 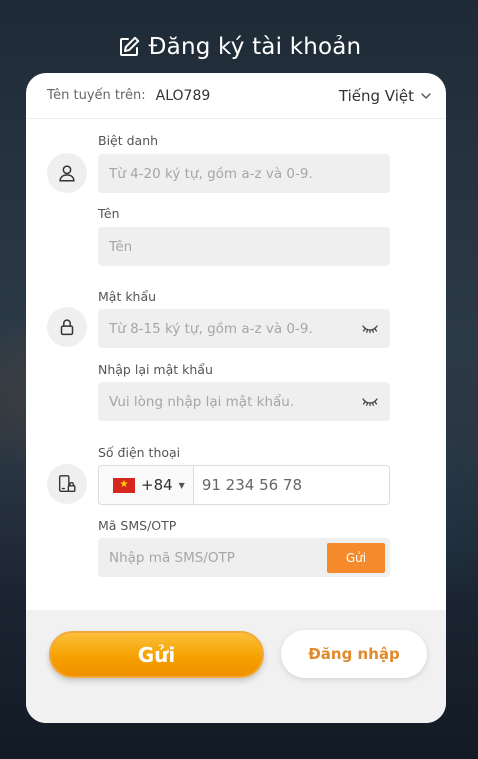 What do you see at coordinates (157, 485) in the screenshot?
I see `country-code: +84` at bounding box center [157, 485].